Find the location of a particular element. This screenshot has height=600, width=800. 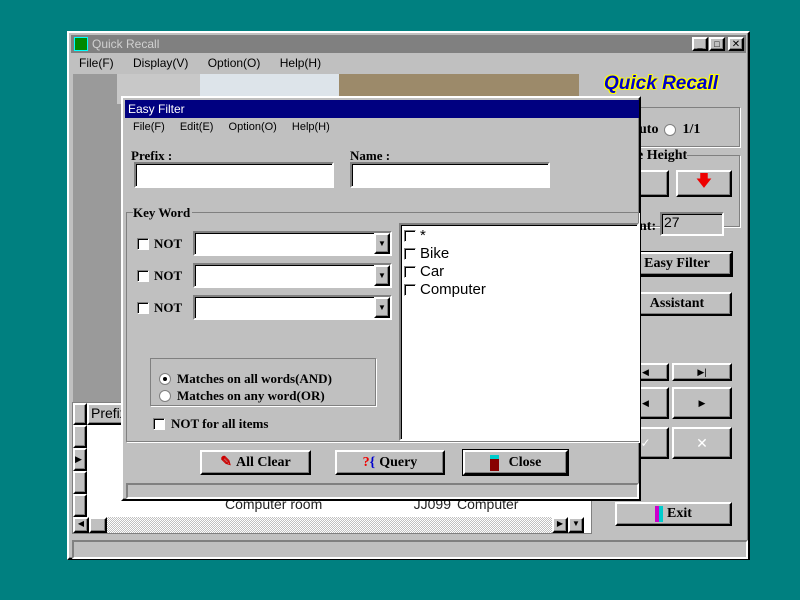

keyword-item: Bike is located at coordinates (519, 254).